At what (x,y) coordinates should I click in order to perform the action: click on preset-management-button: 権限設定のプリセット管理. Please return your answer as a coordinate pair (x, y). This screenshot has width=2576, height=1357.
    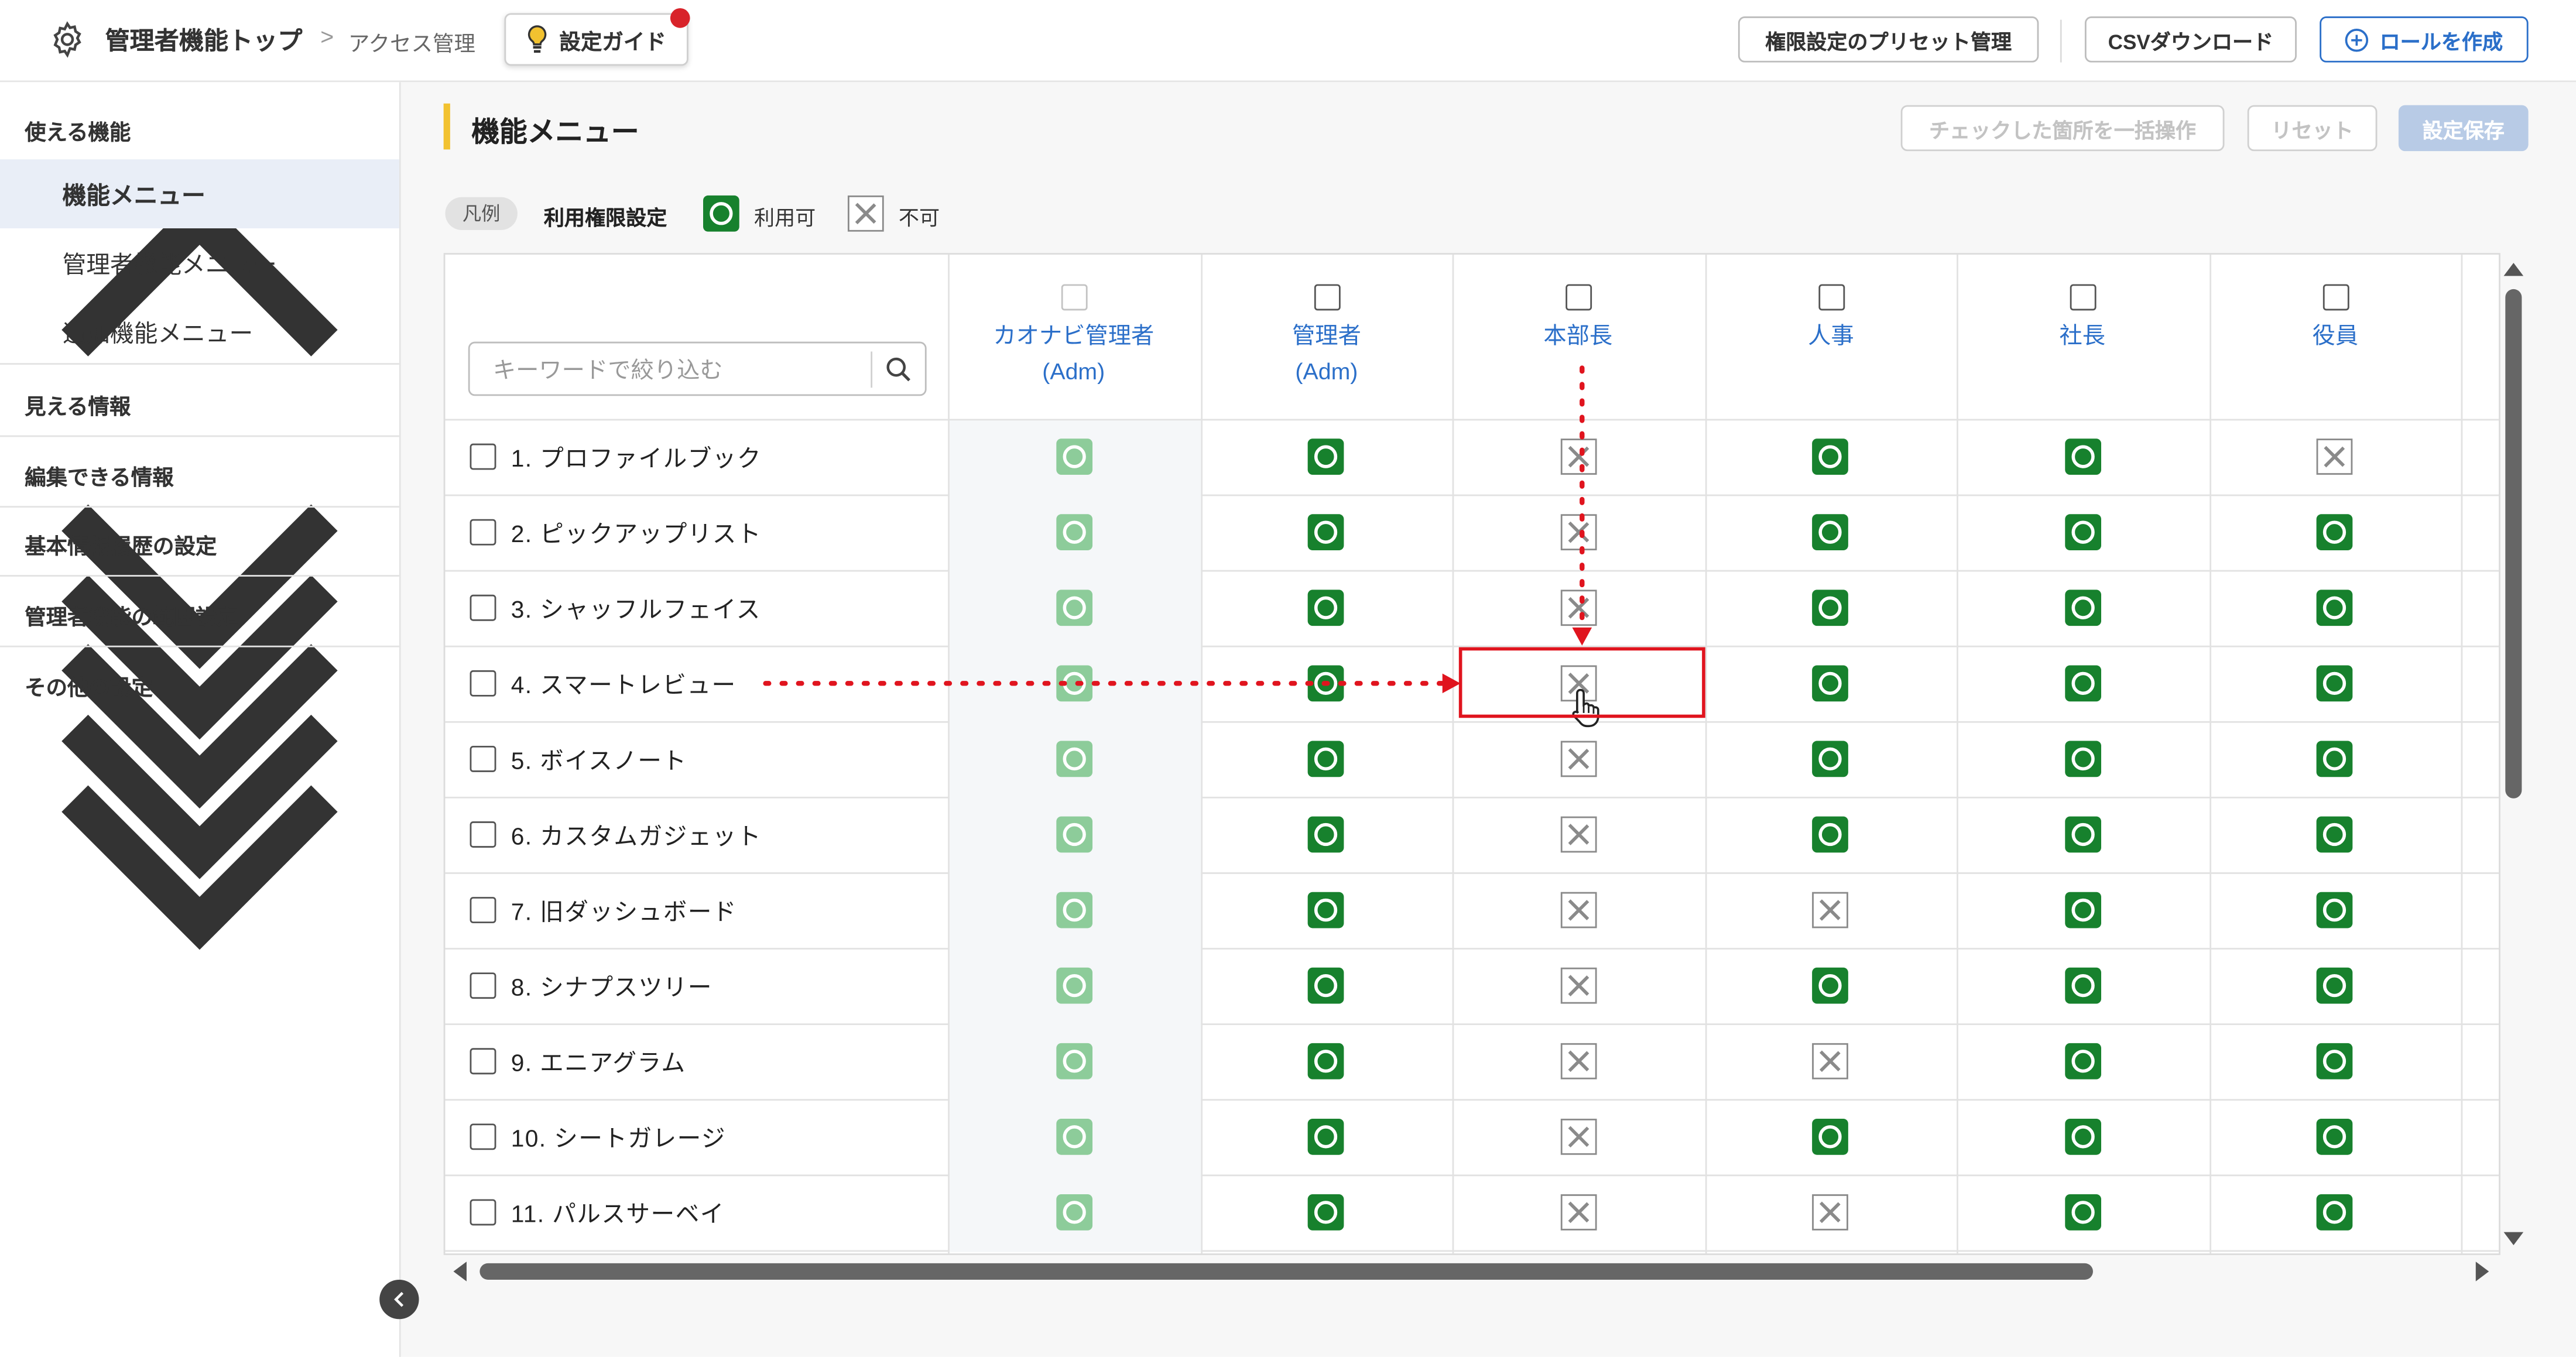
    Looking at the image, I should click on (1888, 39).